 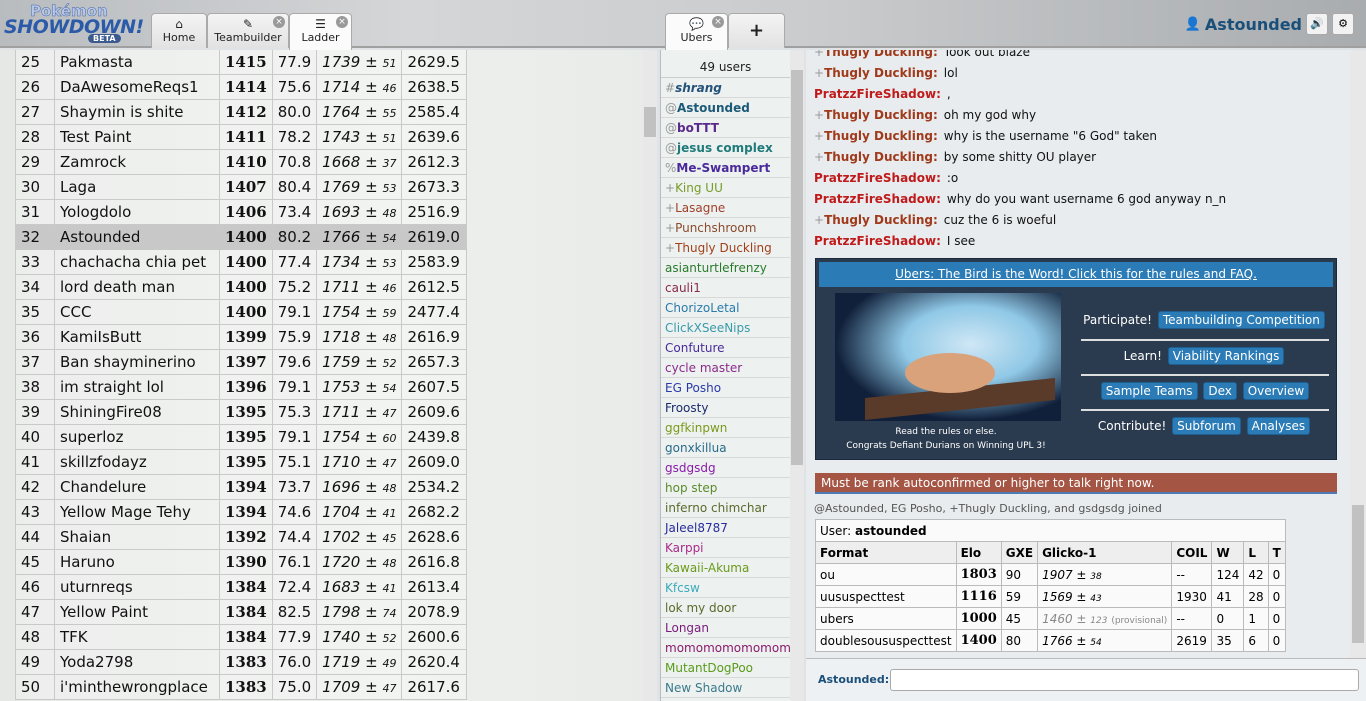 What do you see at coordinates (696, 428) in the screenshot?
I see `user-name: ggfkinpwn` at bounding box center [696, 428].